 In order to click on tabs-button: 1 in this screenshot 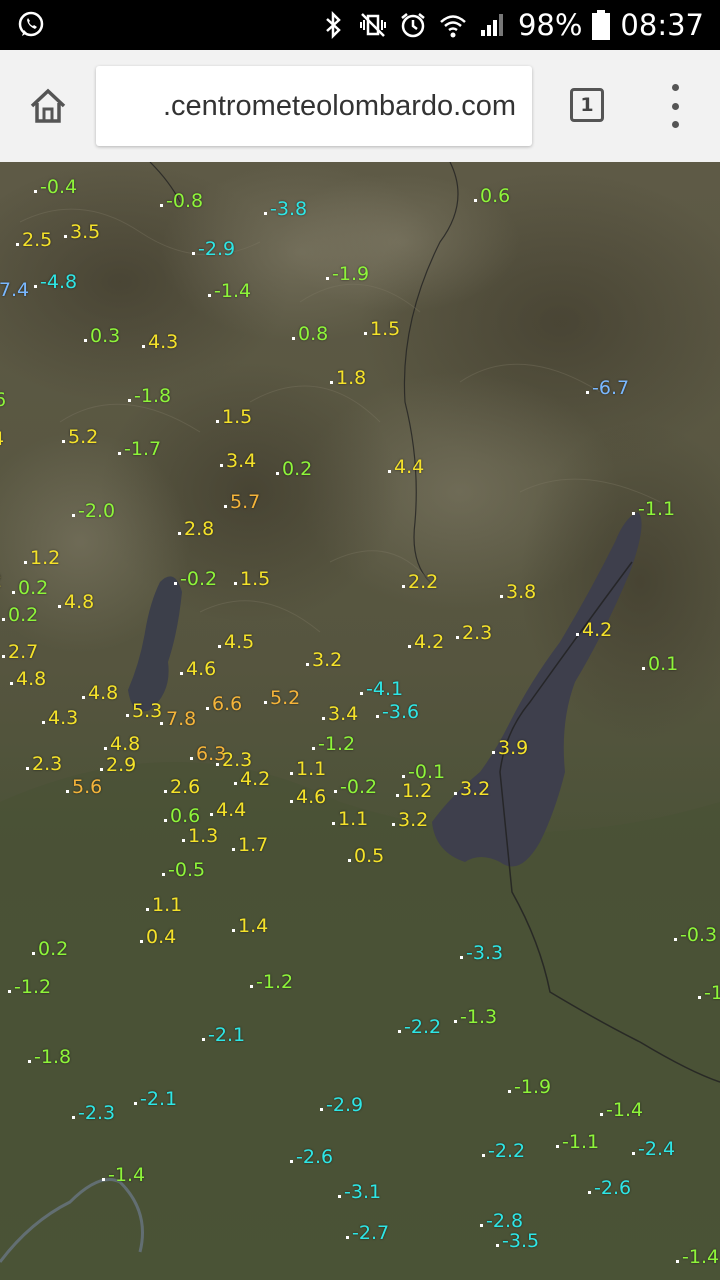, I will do `click(587, 105)`.